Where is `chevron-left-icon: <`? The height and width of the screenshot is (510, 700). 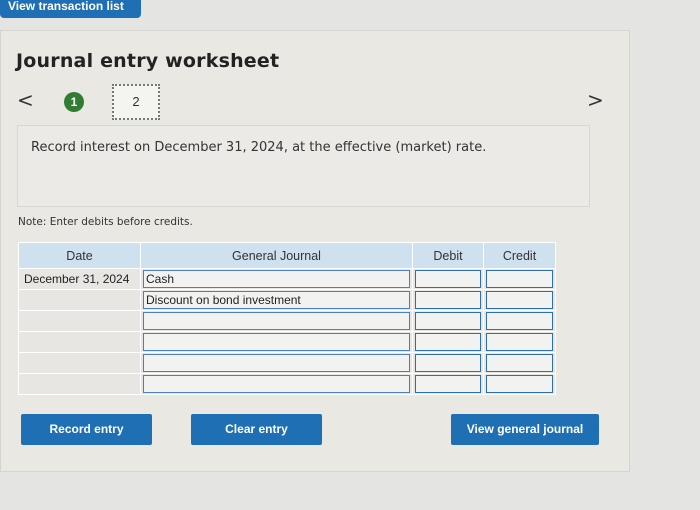
chevron-left-icon: < is located at coordinates (25, 100).